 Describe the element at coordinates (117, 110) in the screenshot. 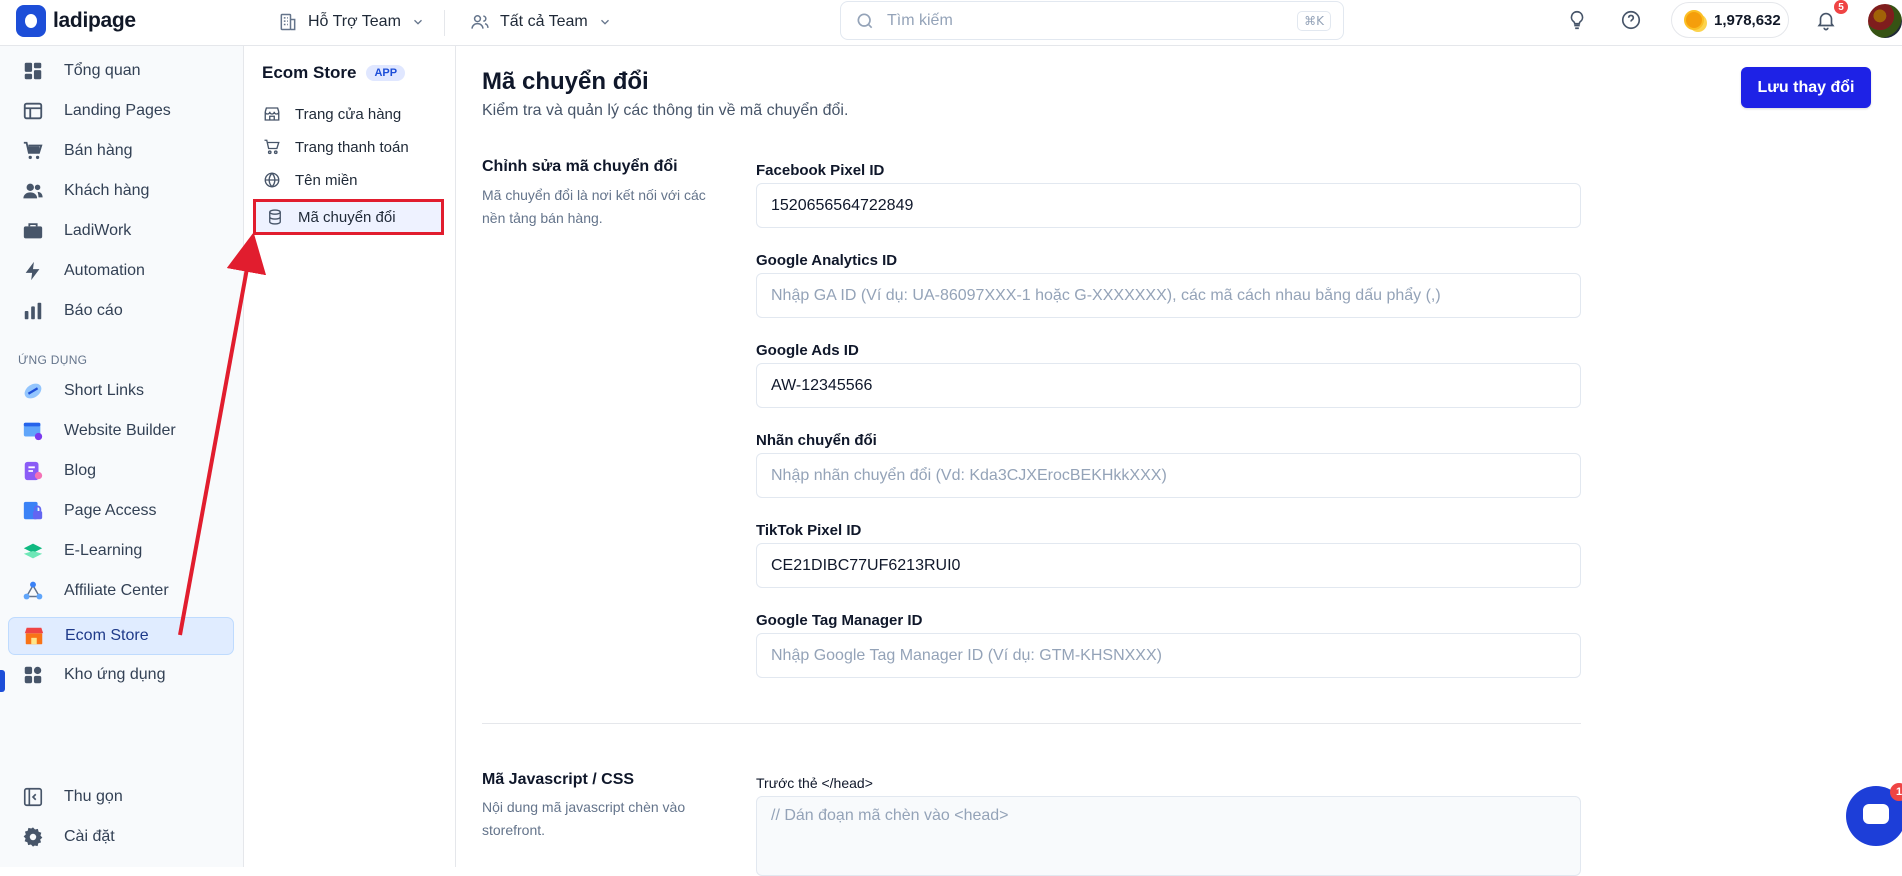

I see `sidebar-item-label: Landing Pages` at that location.